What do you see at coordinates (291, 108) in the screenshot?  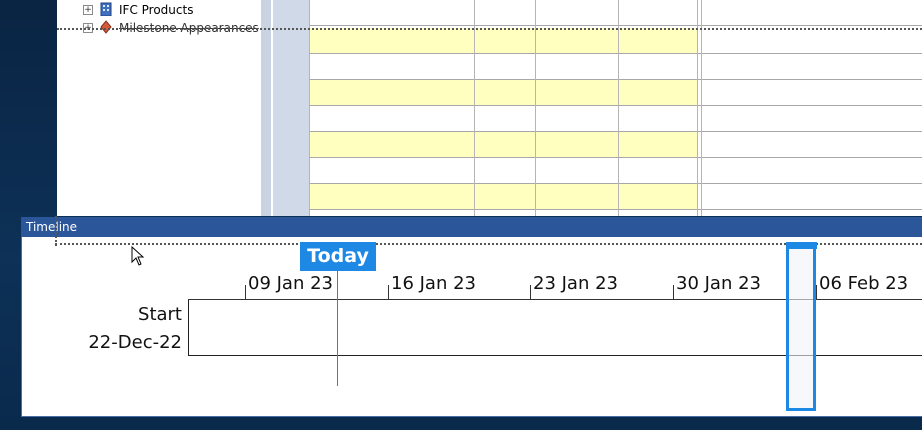 I see `row-header-column` at bounding box center [291, 108].